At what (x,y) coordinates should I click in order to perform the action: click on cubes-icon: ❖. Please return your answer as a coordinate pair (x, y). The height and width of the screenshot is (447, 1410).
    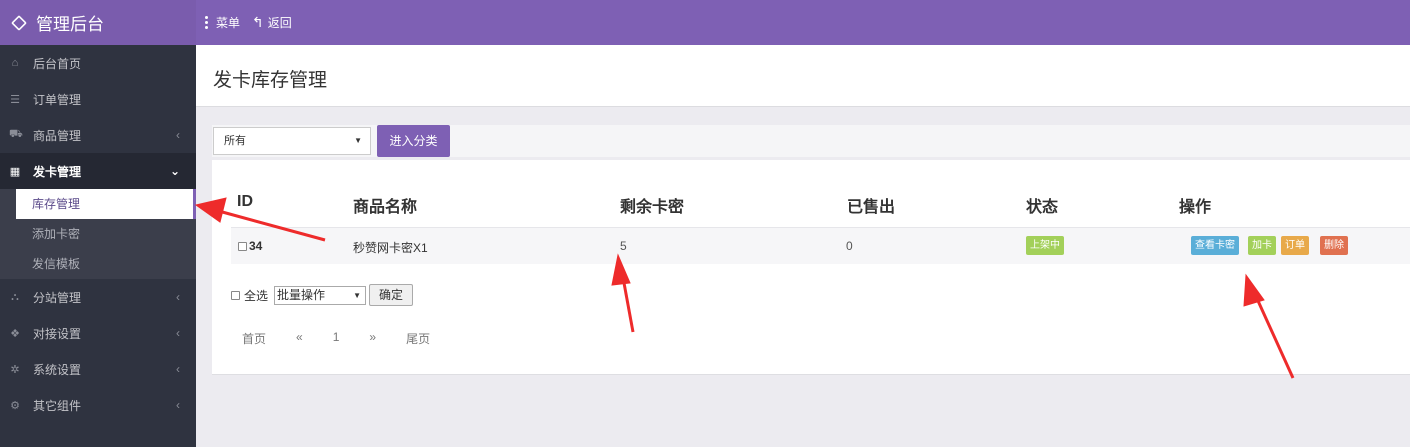
    Looking at the image, I should click on (15, 333).